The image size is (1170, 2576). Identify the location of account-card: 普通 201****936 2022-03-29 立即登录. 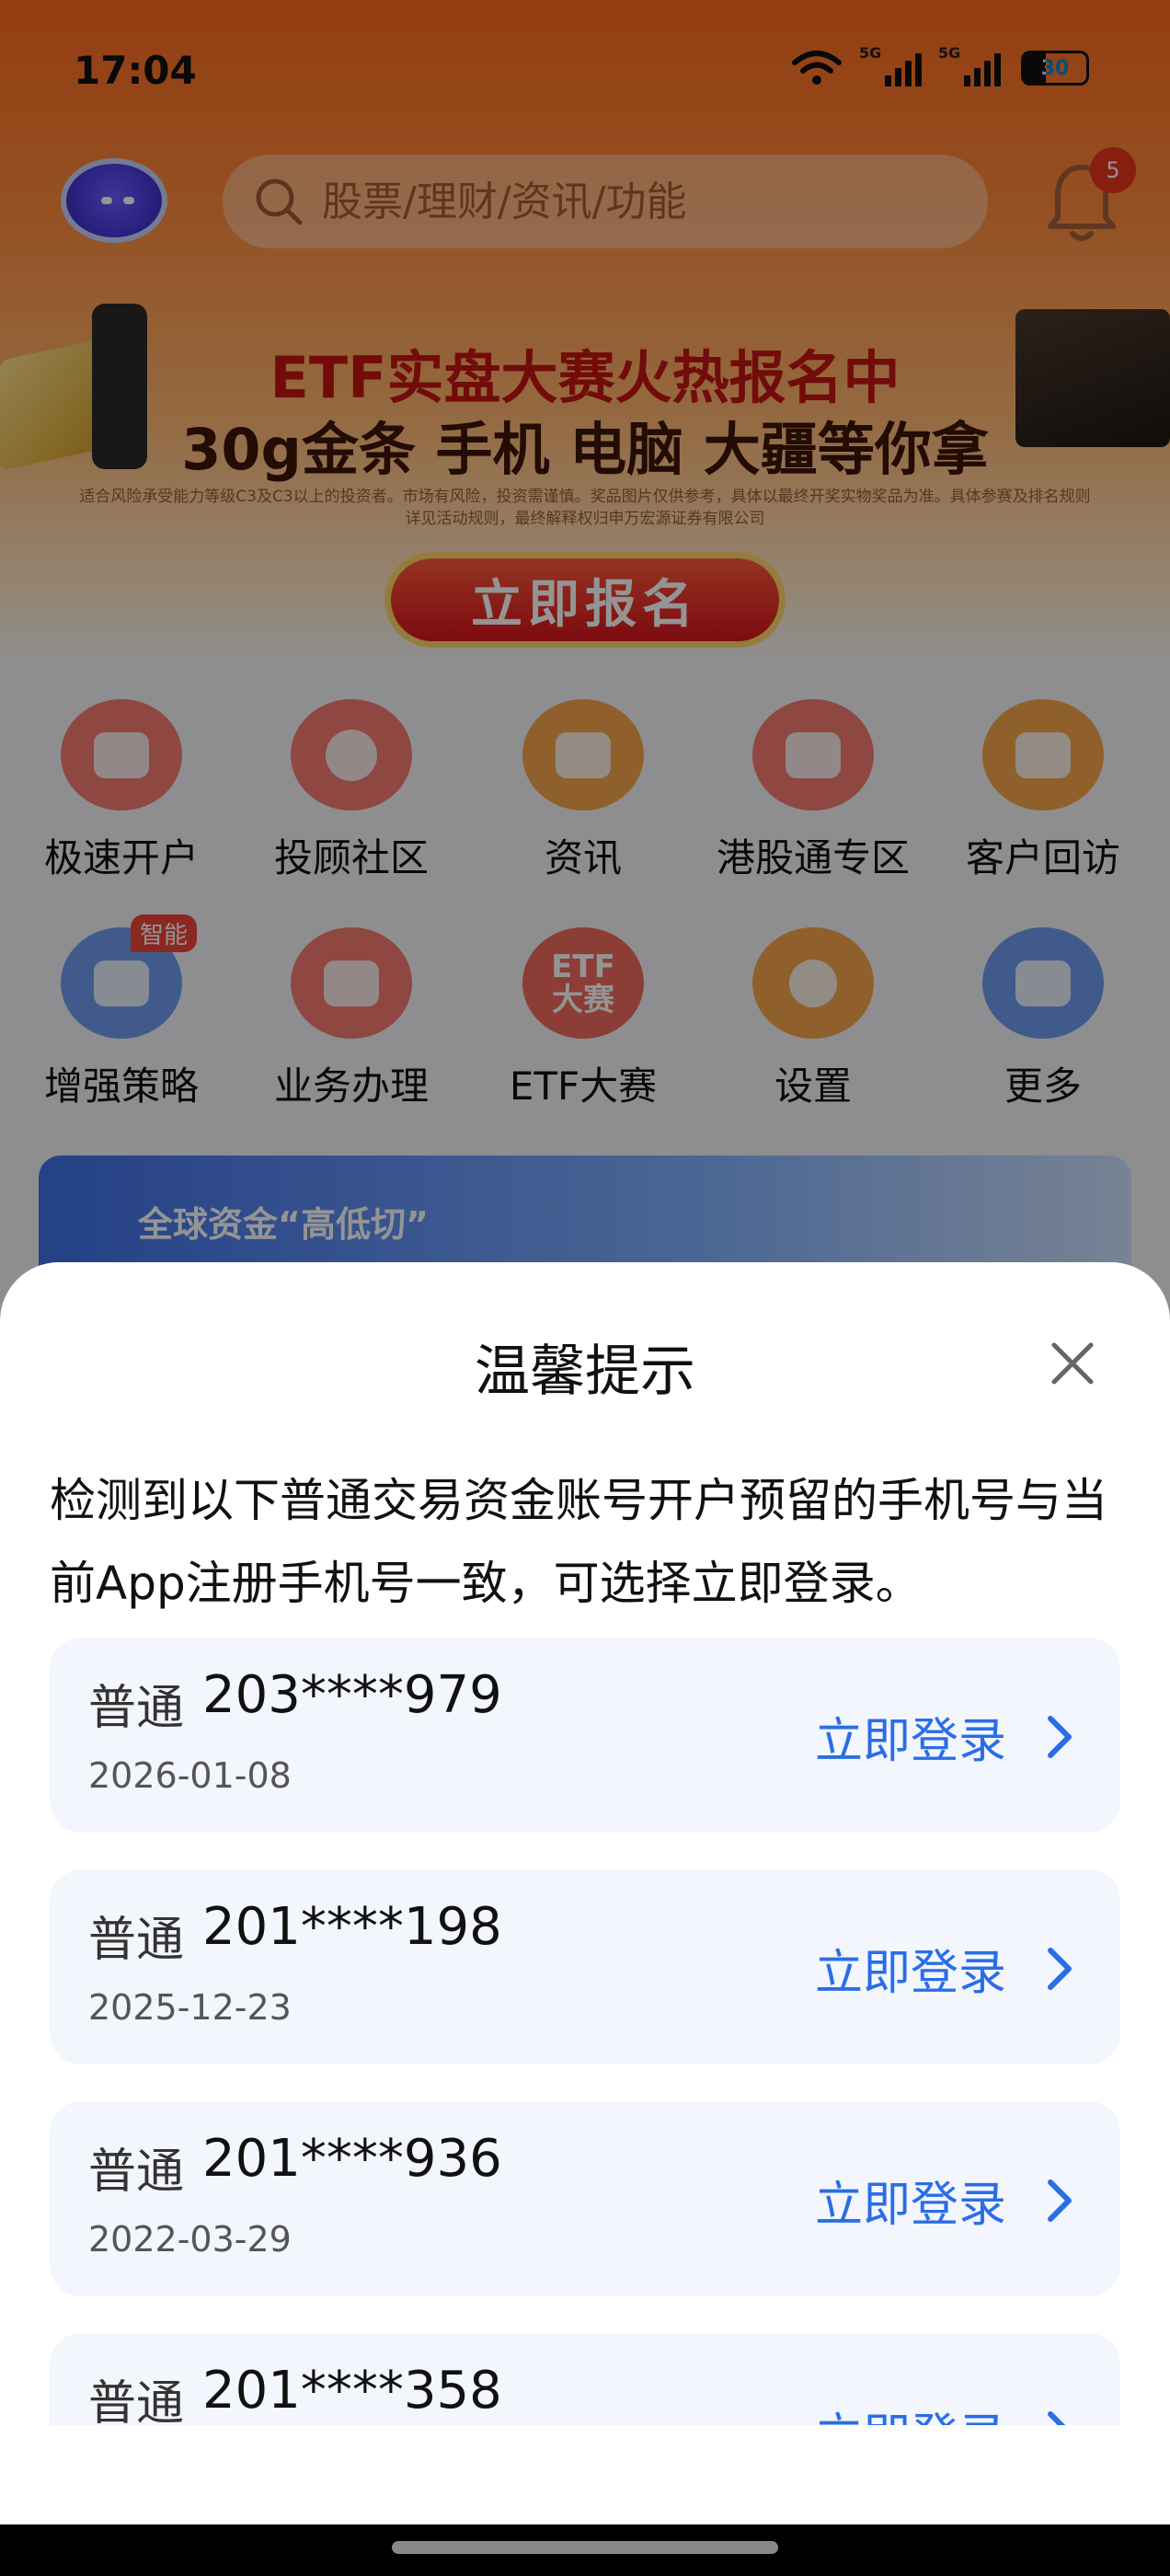
(585, 2198).